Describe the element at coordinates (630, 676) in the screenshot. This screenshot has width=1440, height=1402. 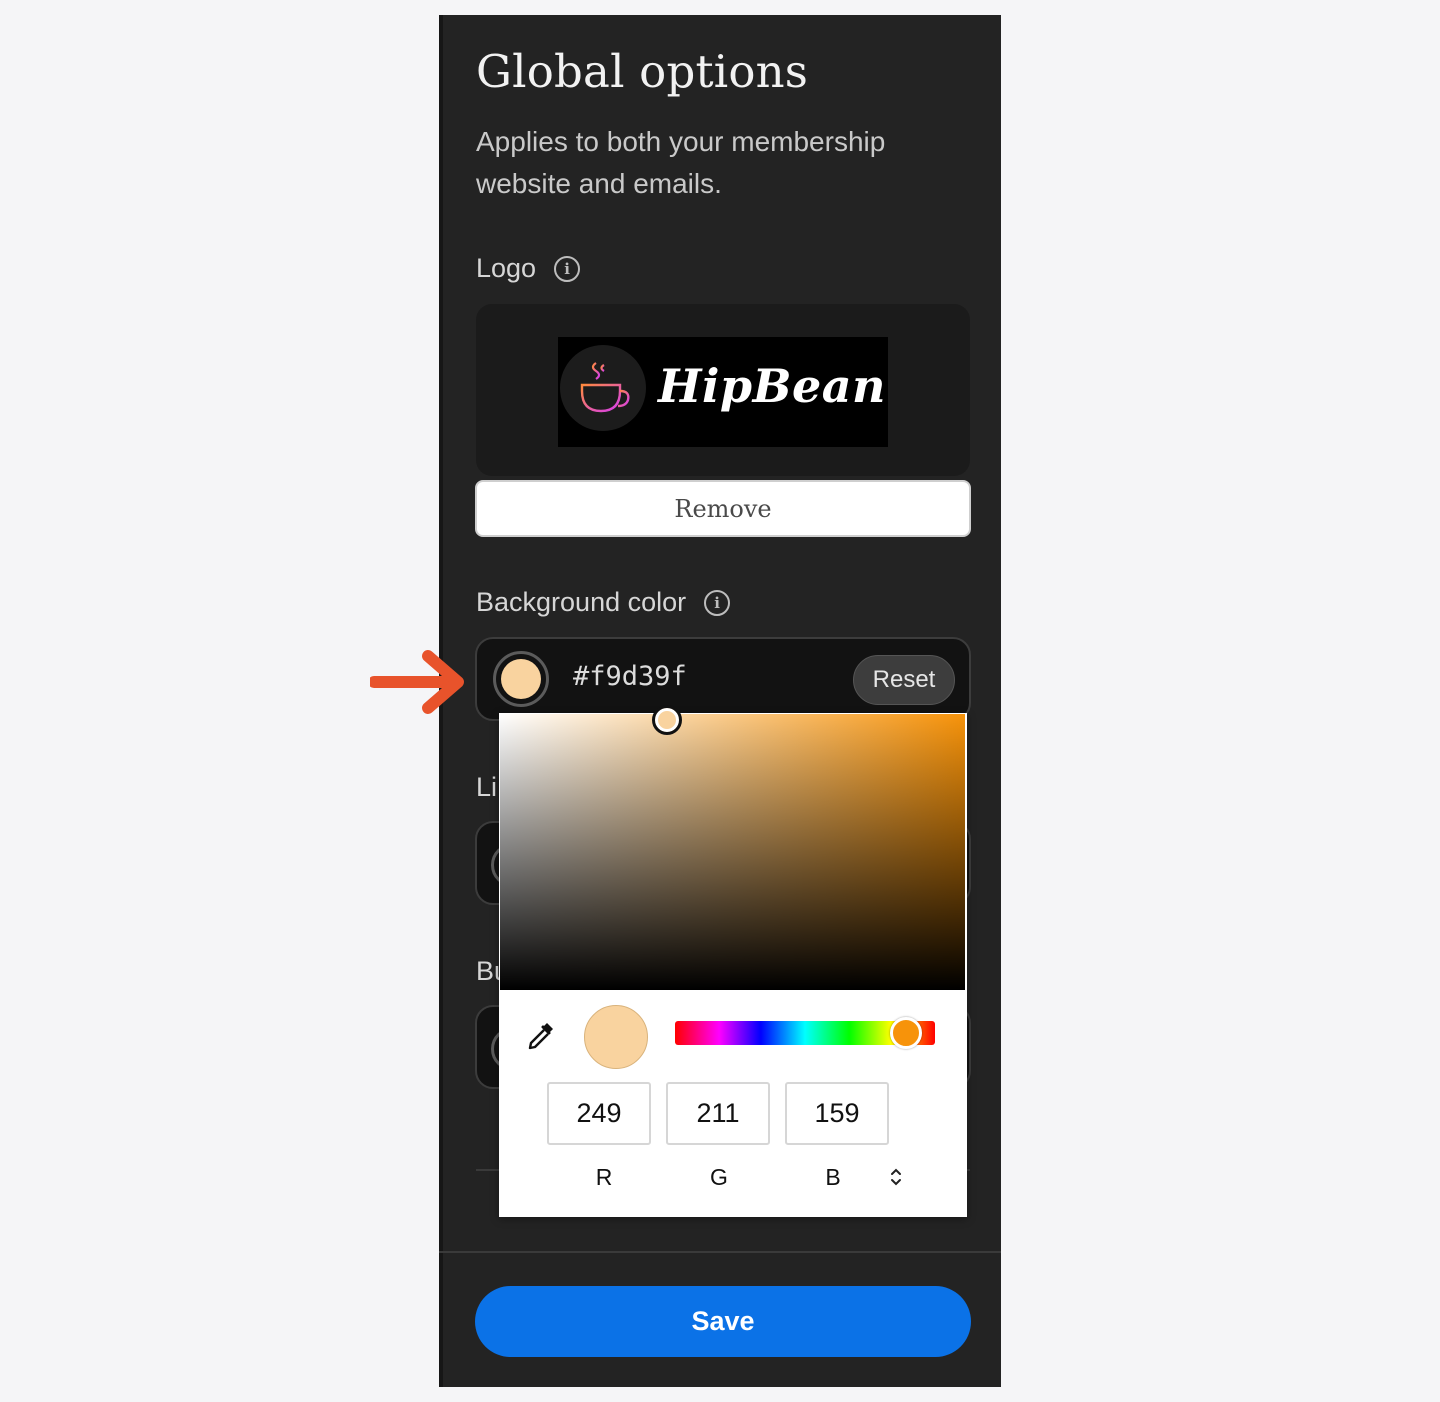
I see `background-color-hex: #f9d39f` at that location.